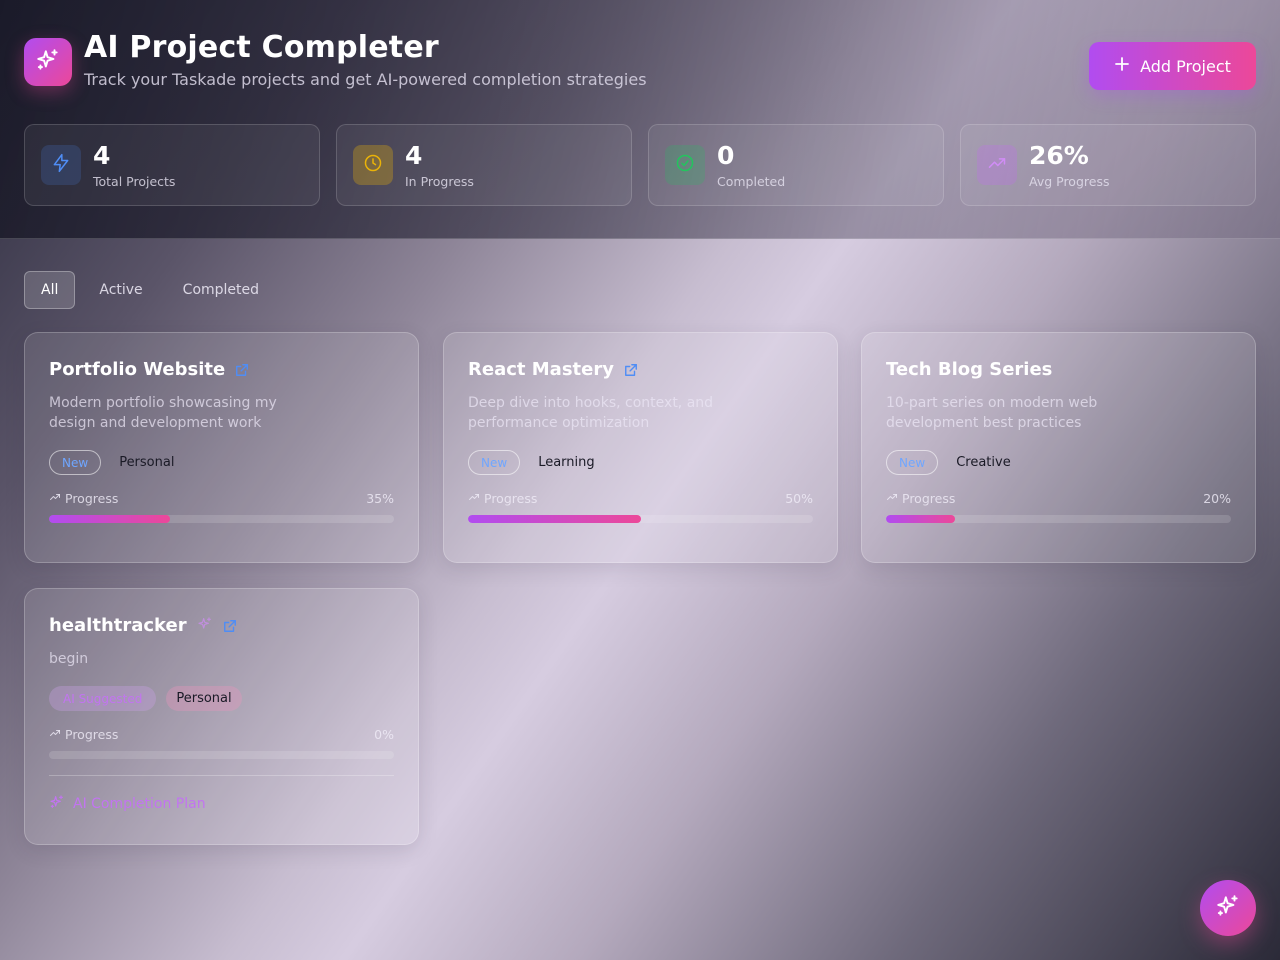  I want to click on progress-percent: 20%, so click(1217, 498).